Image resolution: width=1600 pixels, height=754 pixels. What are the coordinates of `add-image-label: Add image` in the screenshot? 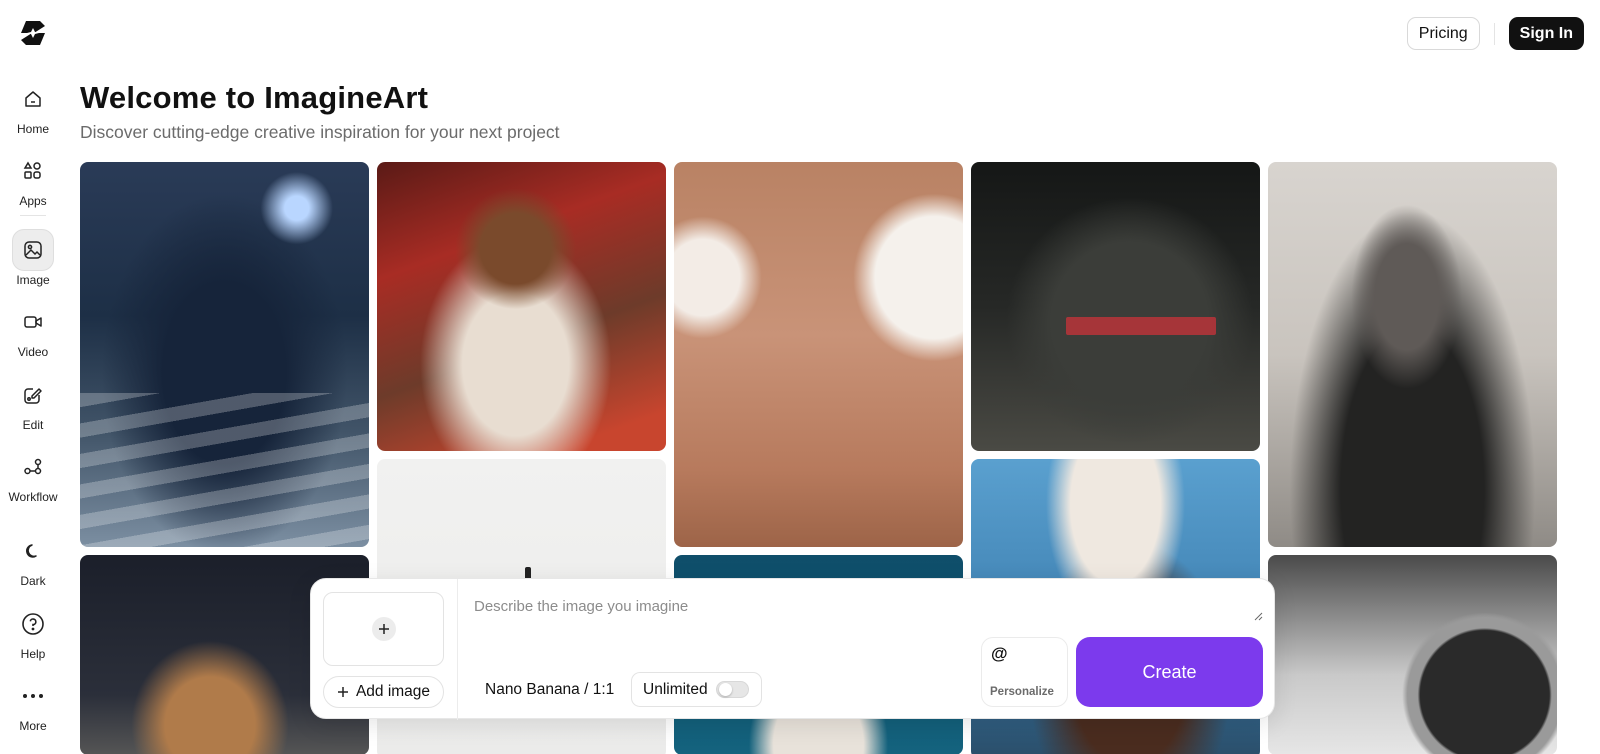 It's located at (393, 691).